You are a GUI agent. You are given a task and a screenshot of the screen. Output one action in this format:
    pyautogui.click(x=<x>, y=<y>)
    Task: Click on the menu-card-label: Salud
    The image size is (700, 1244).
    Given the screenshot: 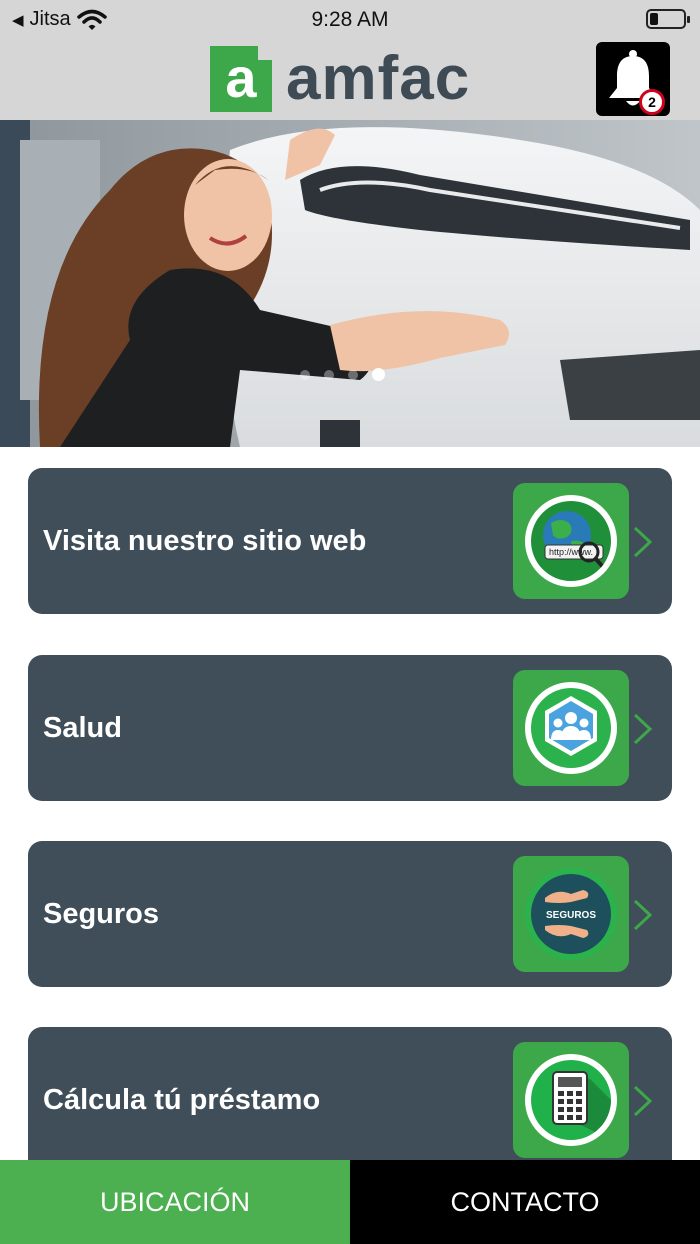 What is the action you would take?
    pyautogui.click(x=82, y=728)
    